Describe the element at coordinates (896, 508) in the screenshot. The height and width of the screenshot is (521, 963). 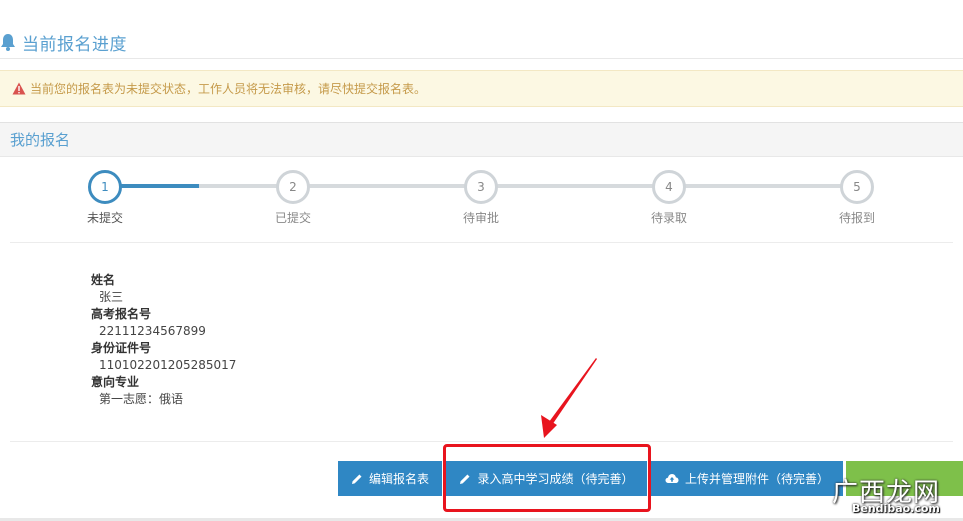
I see `watermark-url: Bendibao.com` at that location.